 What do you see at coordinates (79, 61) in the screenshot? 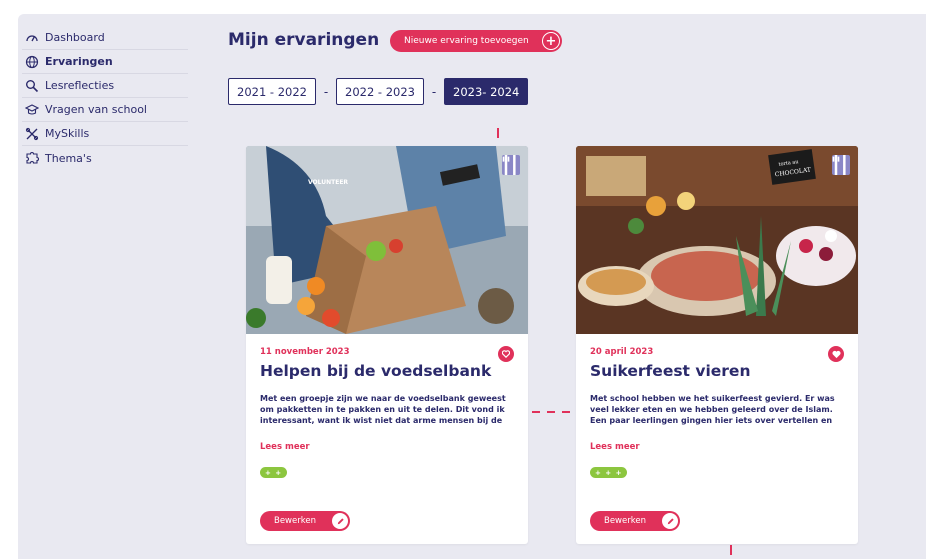
I see `sidebar-item-label: Ervaringen` at bounding box center [79, 61].